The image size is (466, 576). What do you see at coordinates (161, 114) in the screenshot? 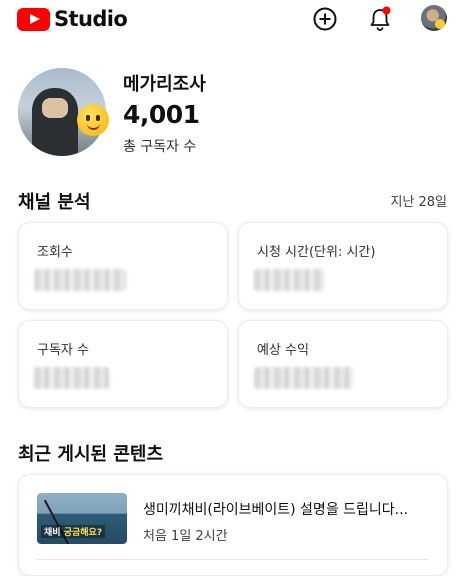
I see `subscriber-count: 4,001` at bounding box center [161, 114].